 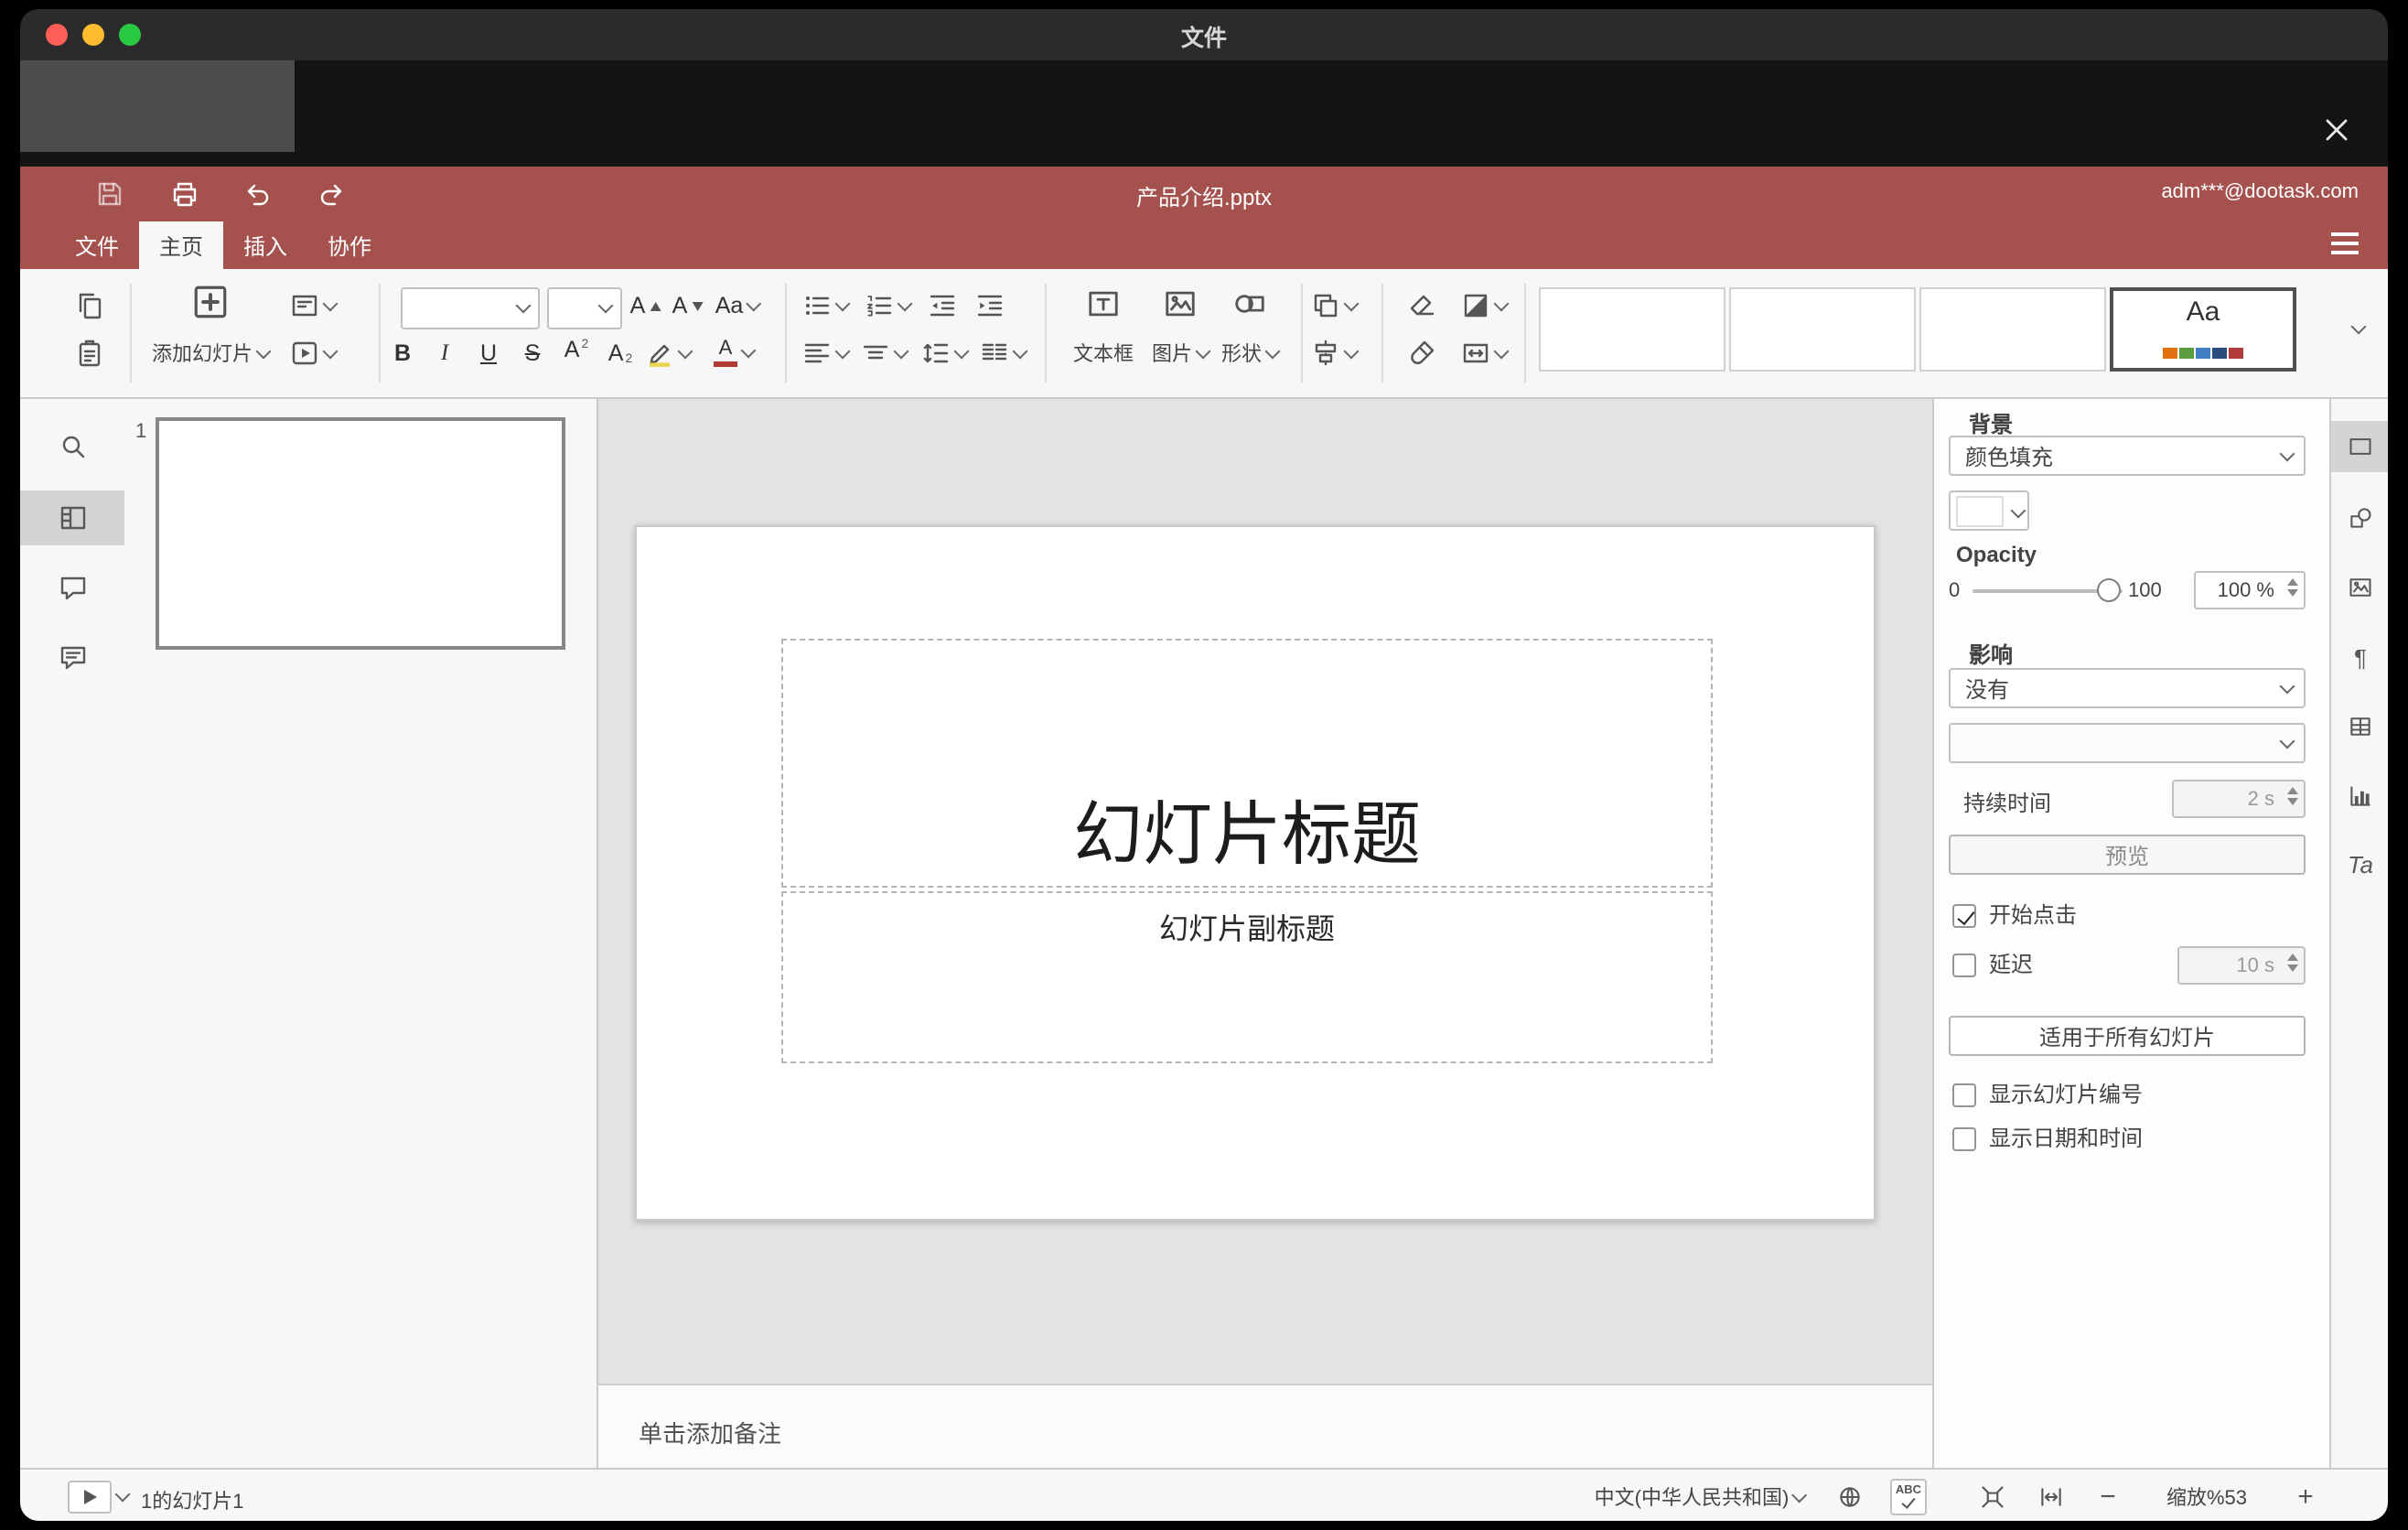 What do you see at coordinates (210, 302) in the screenshot?
I see `add-slide-button` at bounding box center [210, 302].